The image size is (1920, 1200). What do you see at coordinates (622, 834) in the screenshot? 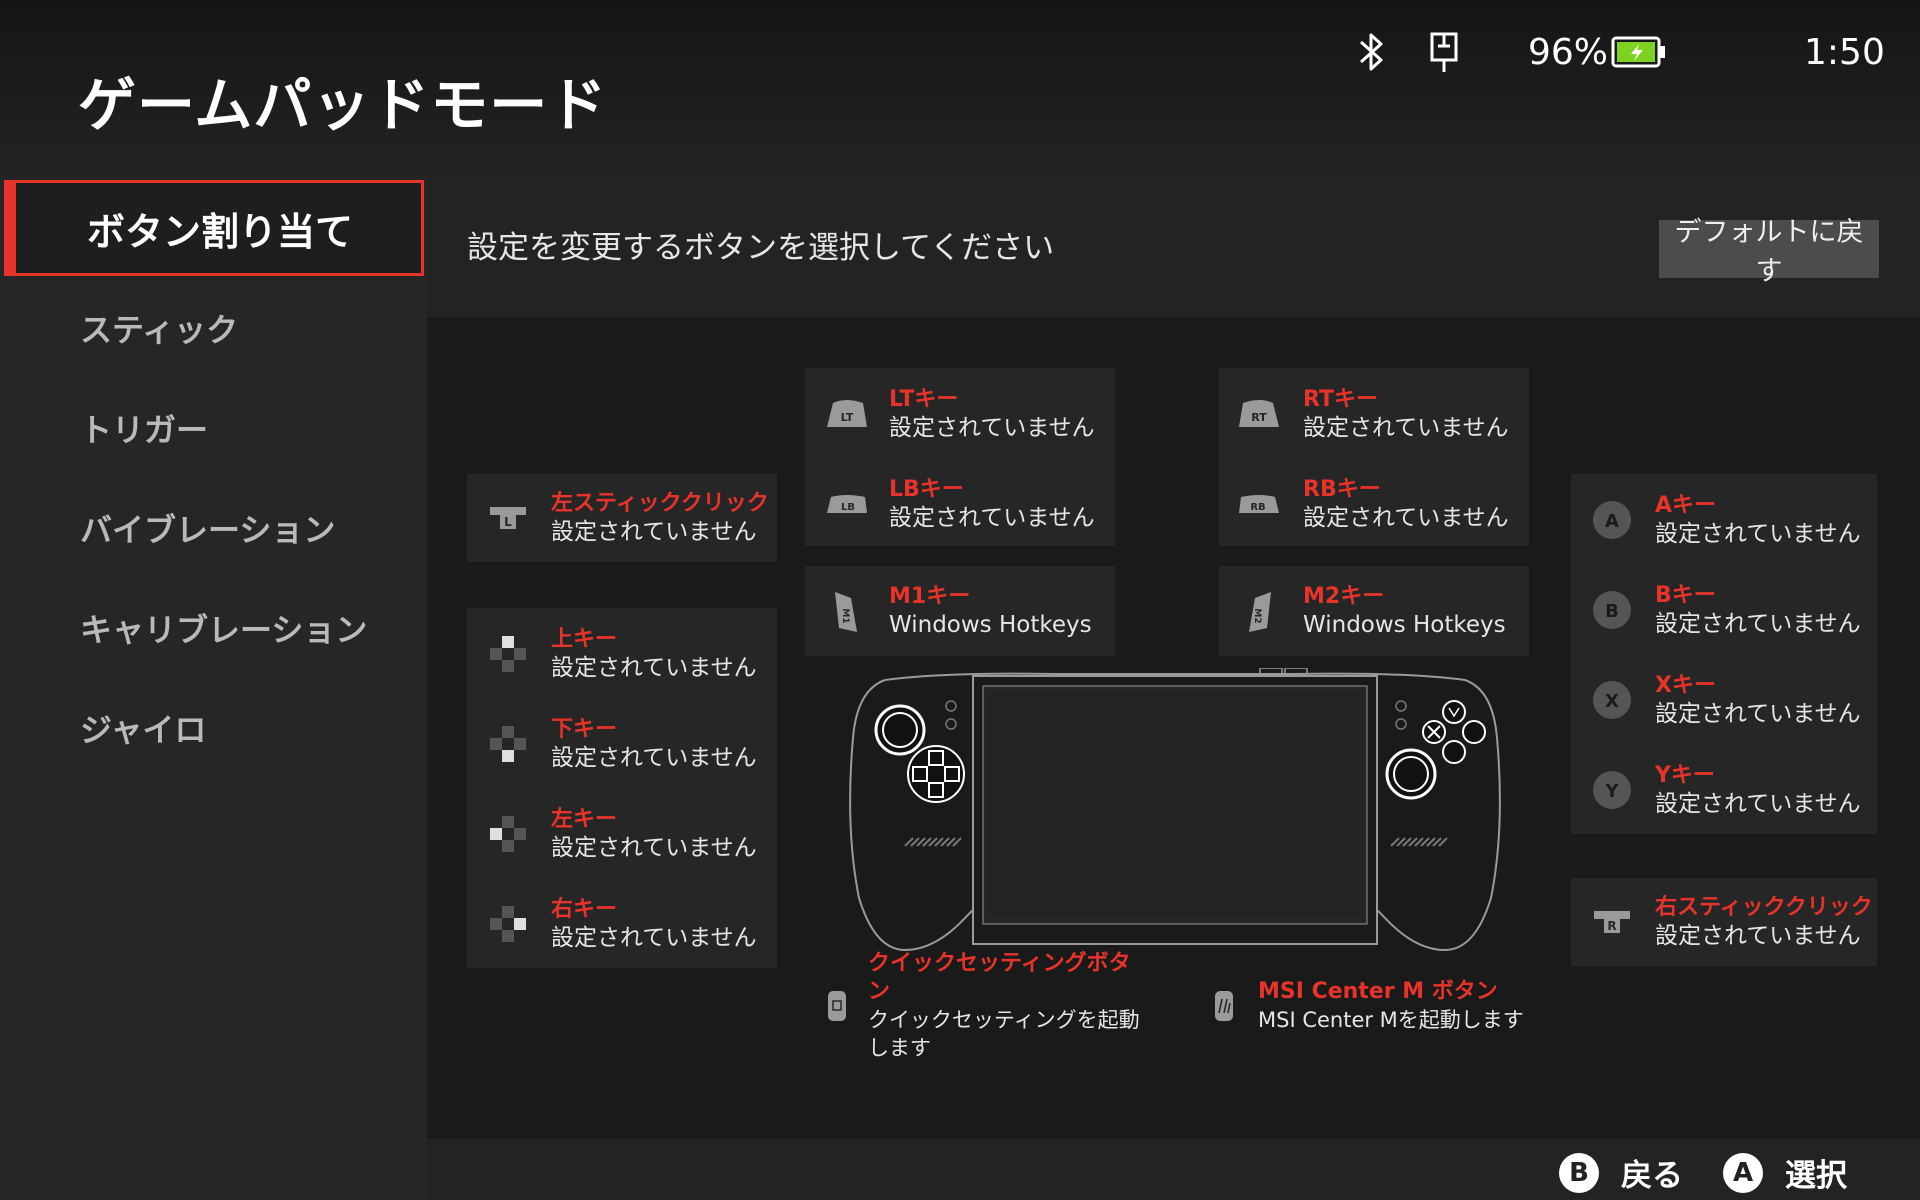
I see `mapping-left: 左キー 設定されていません` at bounding box center [622, 834].